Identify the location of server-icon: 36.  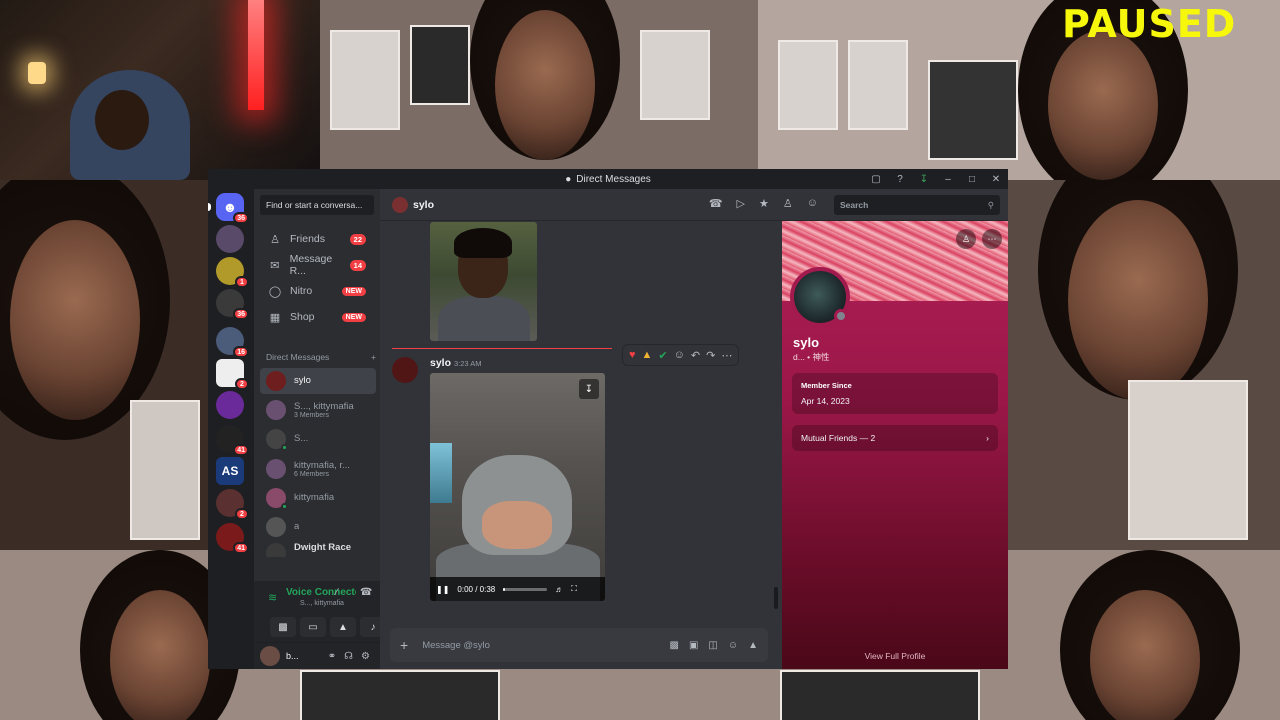
(232, 304).